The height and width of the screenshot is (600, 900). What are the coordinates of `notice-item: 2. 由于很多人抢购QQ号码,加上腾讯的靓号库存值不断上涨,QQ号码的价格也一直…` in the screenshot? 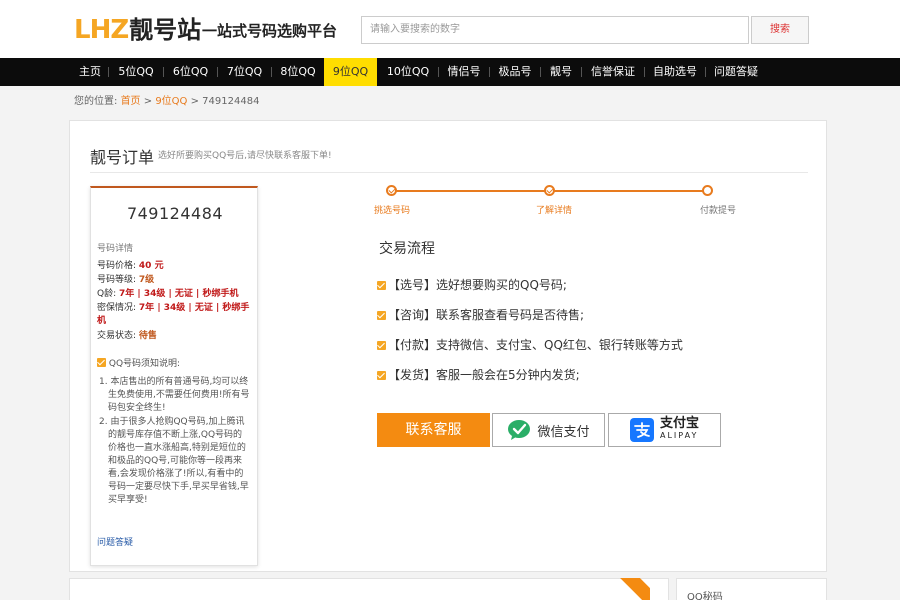 It's located at (174, 461).